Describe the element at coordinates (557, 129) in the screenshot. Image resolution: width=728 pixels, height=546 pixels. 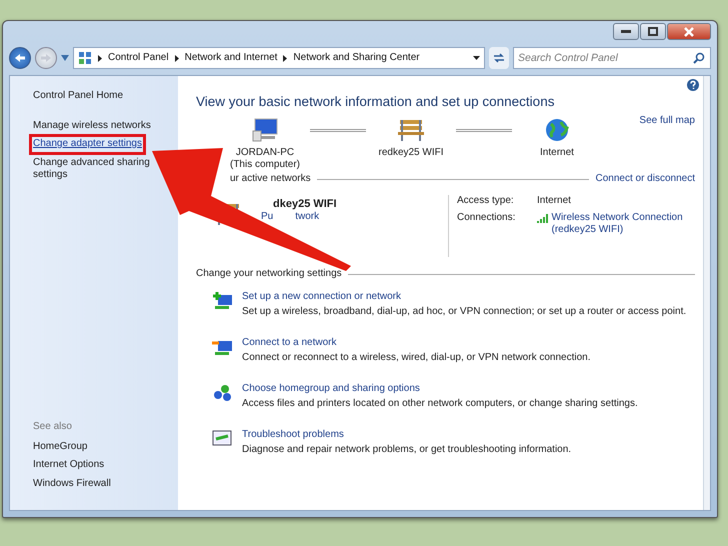
I see `globe-icon` at that location.